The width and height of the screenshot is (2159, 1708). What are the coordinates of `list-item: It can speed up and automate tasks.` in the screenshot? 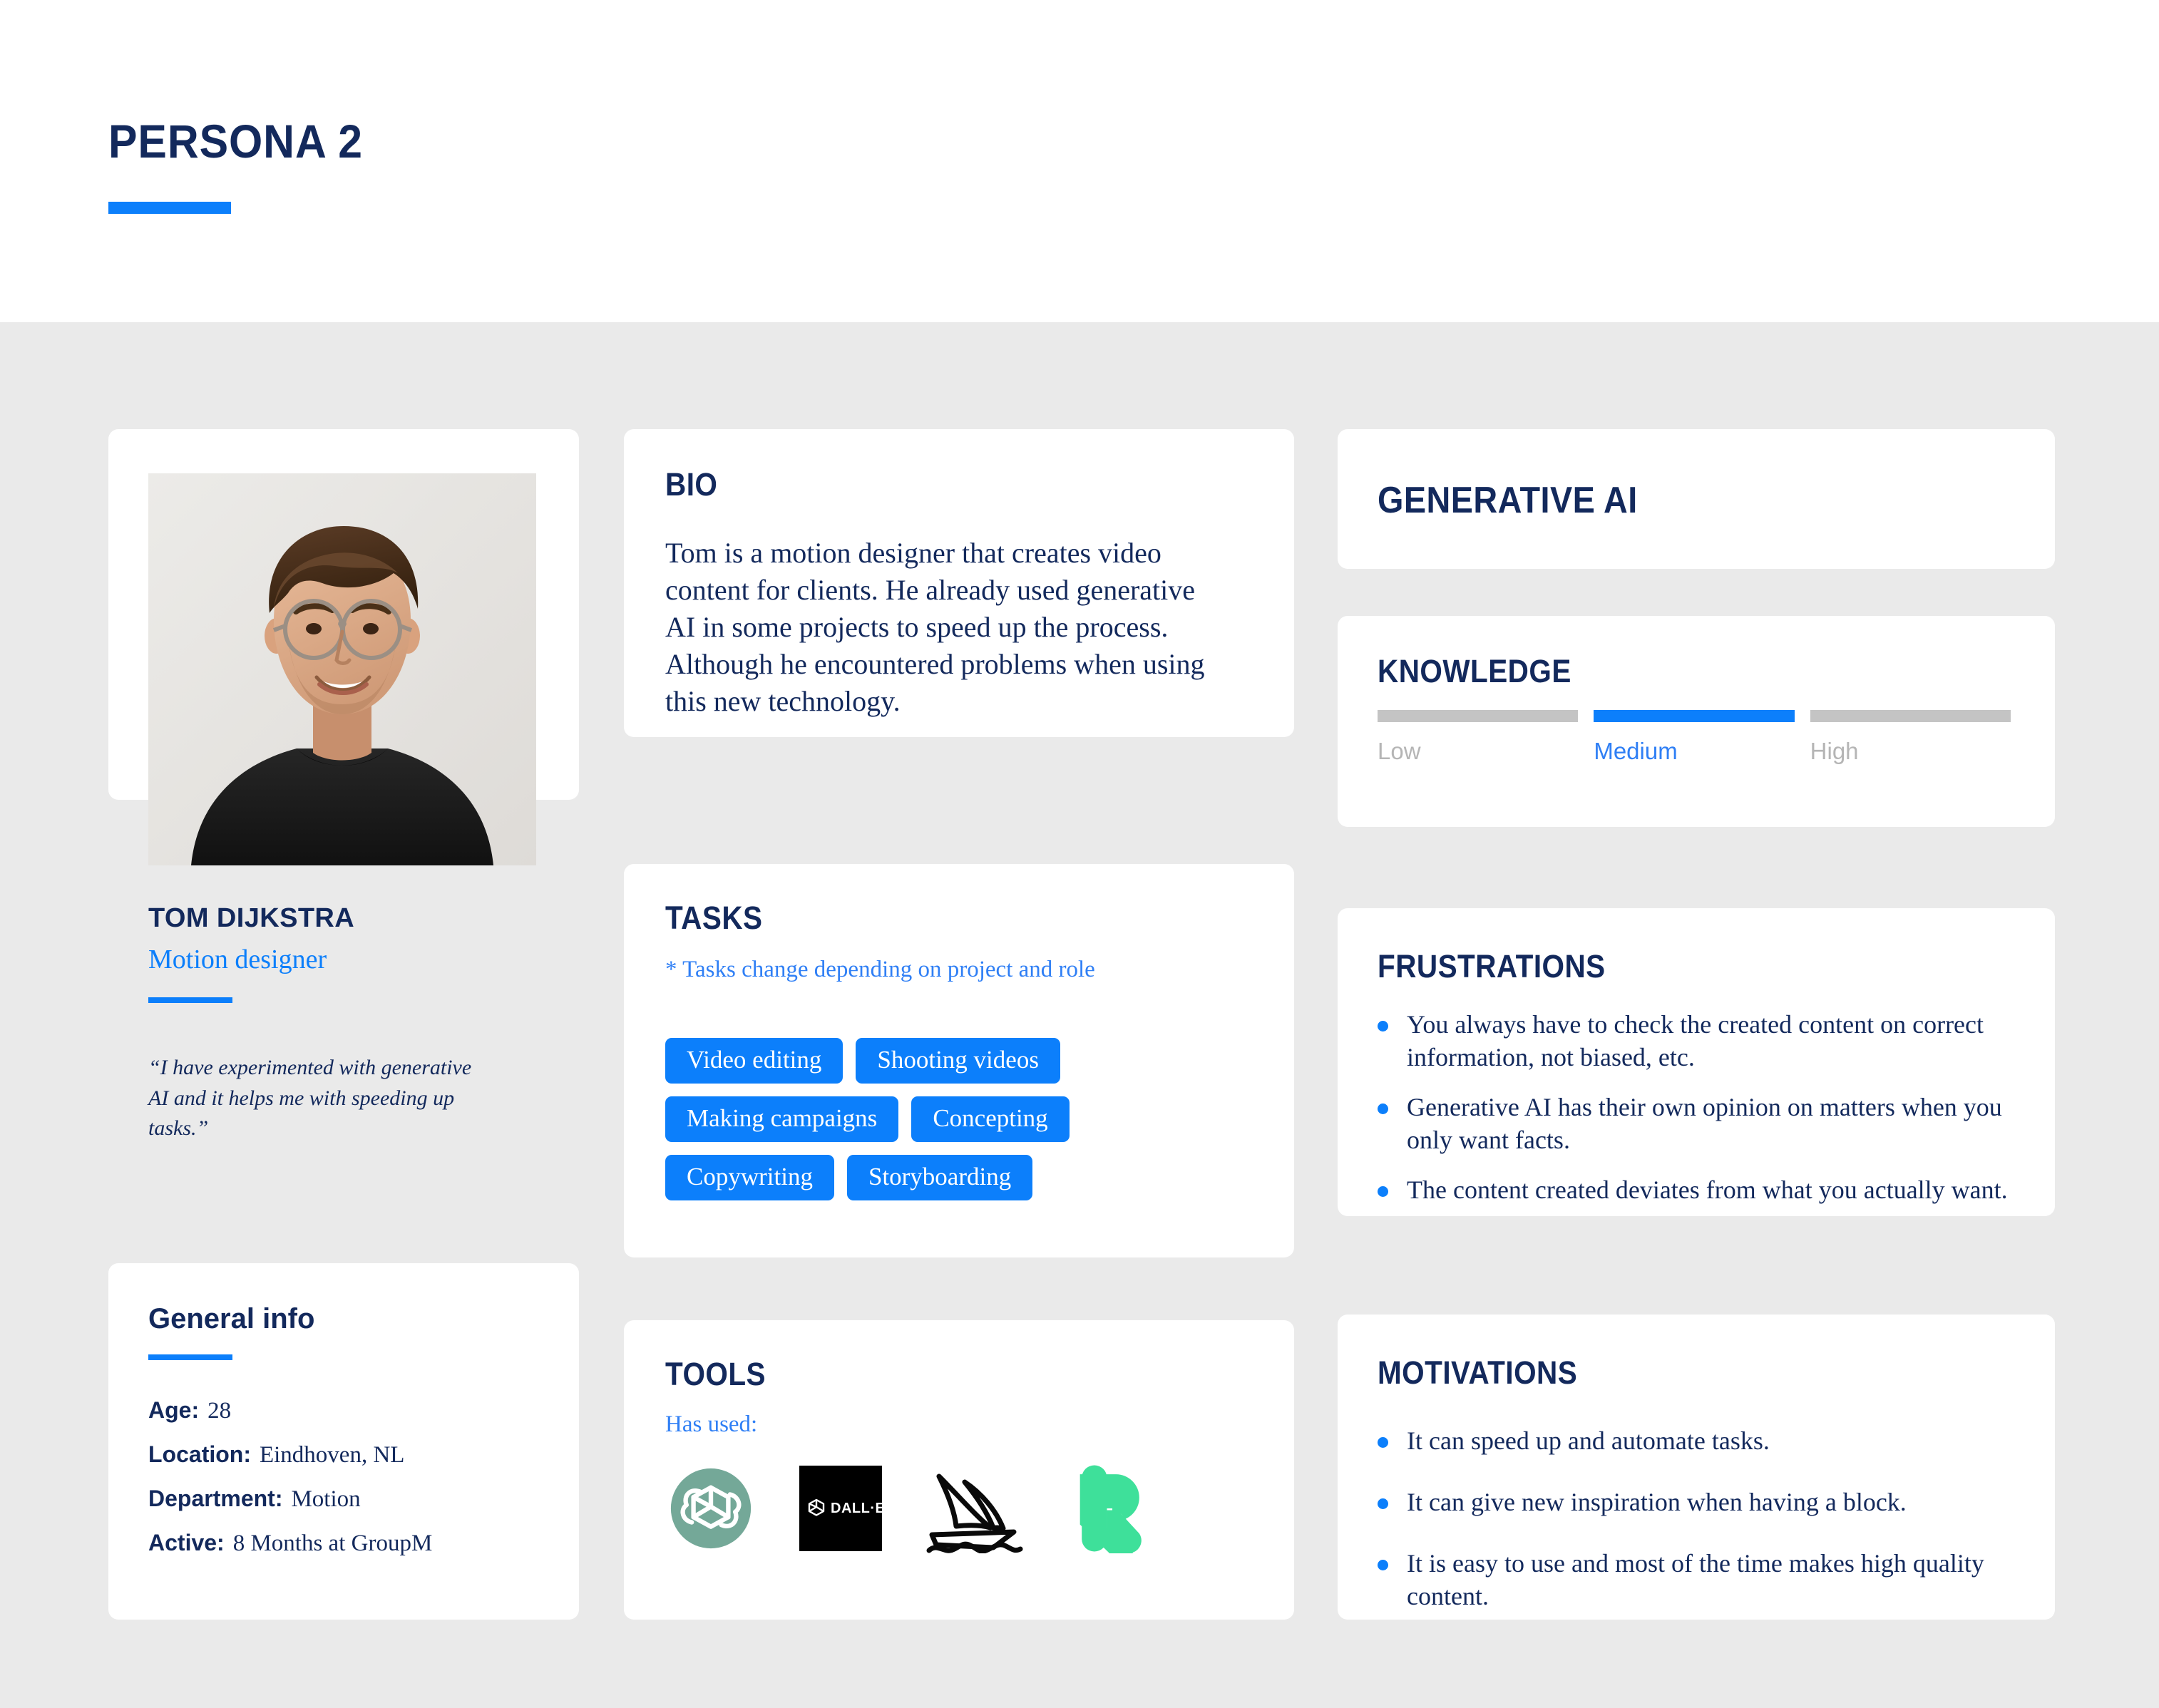 It's located at (1695, 1440).